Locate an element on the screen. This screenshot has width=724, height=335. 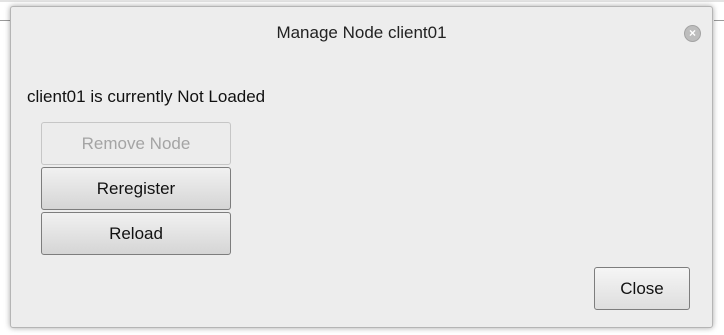
reregister-button: Reregister is located at coordinates (136, 188).